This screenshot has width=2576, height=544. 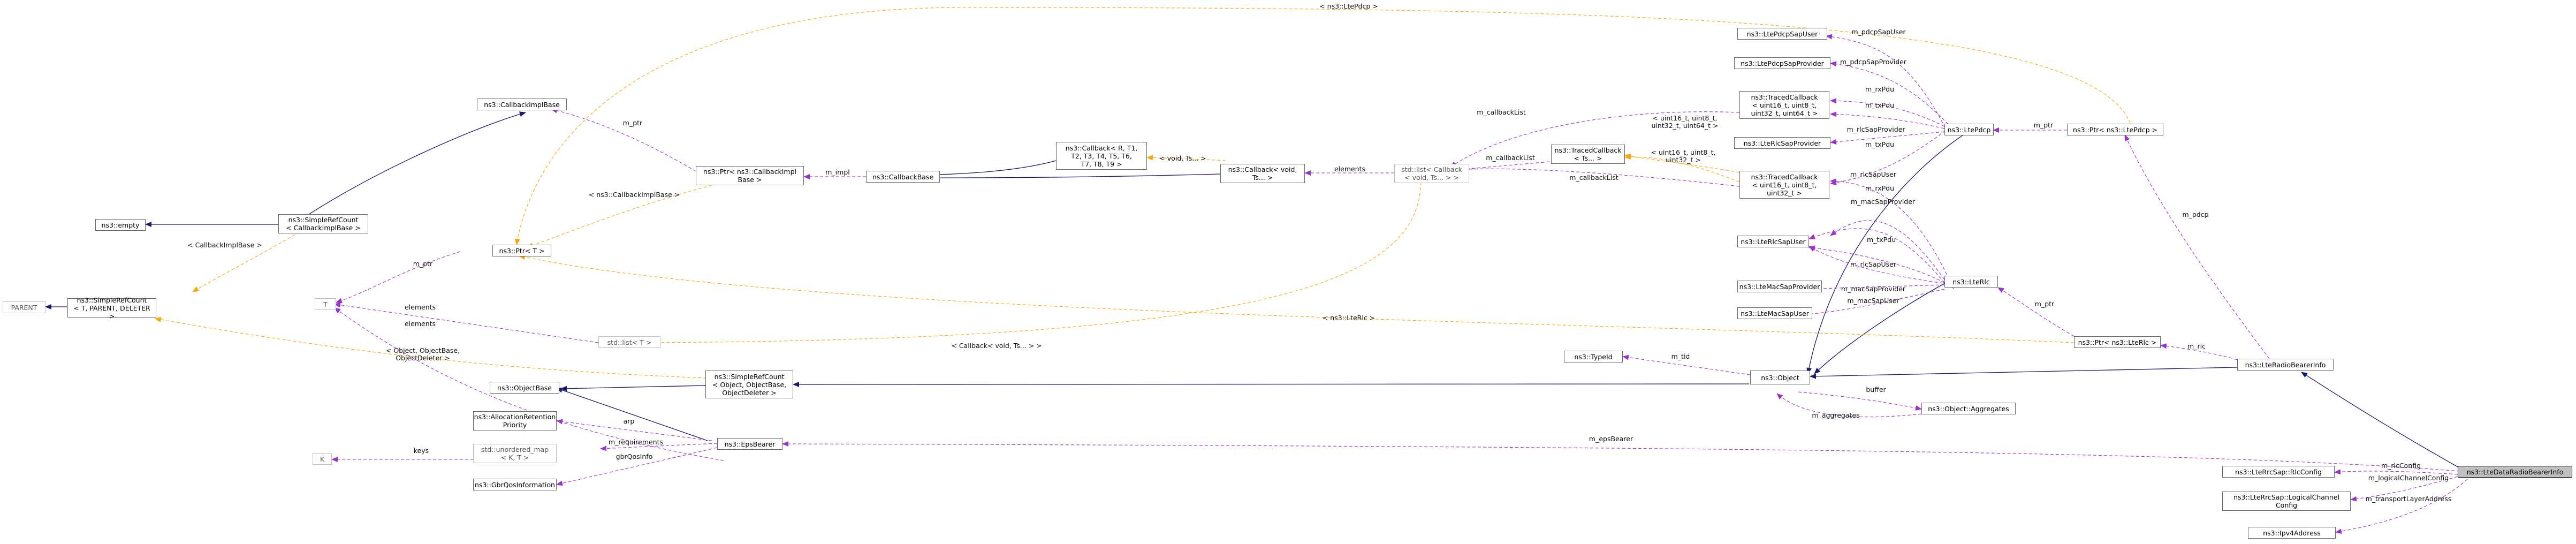 What do you see at coordinates (2196, 346) in the screenshot?
I see `label-m-rlc: m_rlc` at bounding box center [2196, 346].